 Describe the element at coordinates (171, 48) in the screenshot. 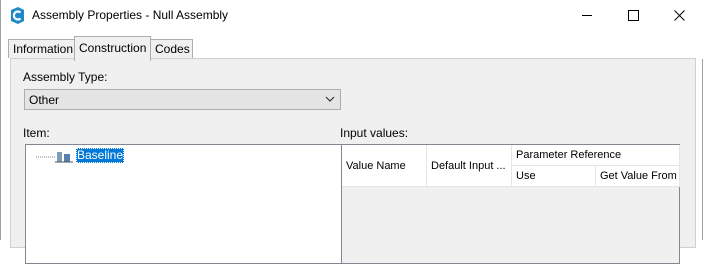

I see `tab-codes: Codes` at that location.